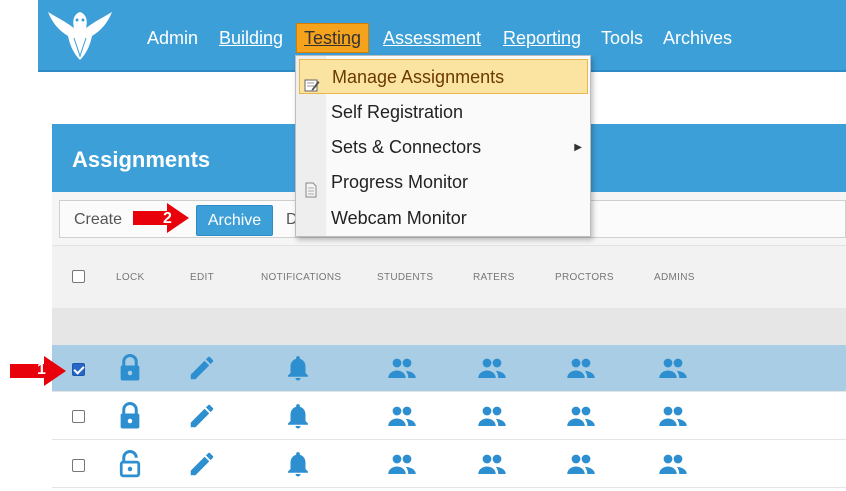  I want to click on nav-building: Building, so click(251, 38).